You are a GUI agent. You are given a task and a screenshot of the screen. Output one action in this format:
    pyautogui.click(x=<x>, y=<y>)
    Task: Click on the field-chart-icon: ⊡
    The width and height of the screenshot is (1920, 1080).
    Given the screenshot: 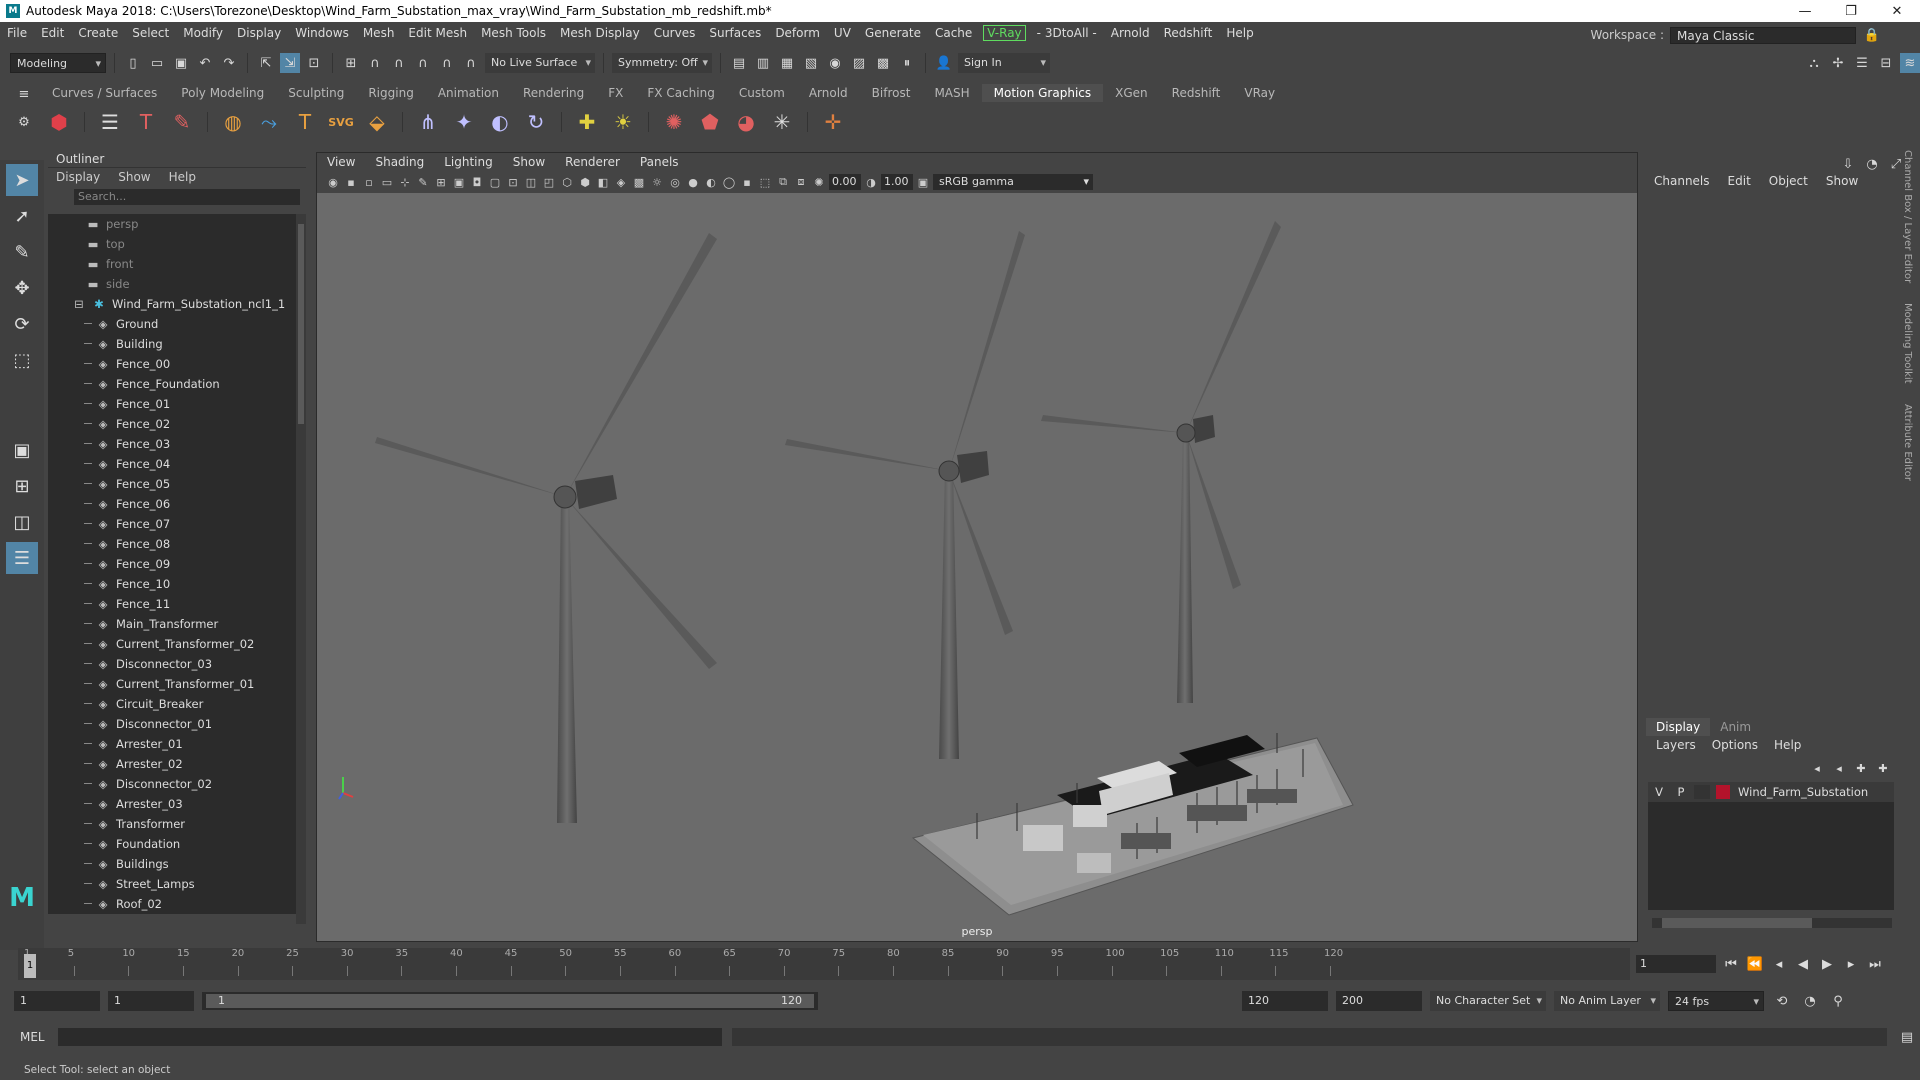 What is the action you would take?
    pyautogui.click(x=513, y=182)
    